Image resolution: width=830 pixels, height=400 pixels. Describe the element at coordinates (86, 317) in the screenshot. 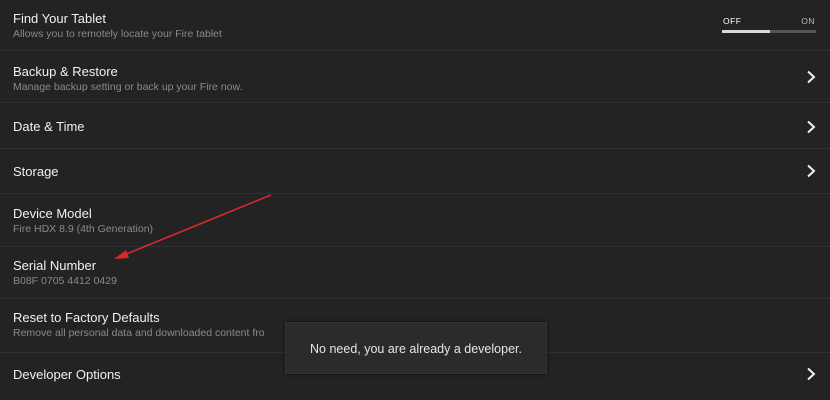

I see `factory-reset-title: Reset to Factory Defaults` at that location.